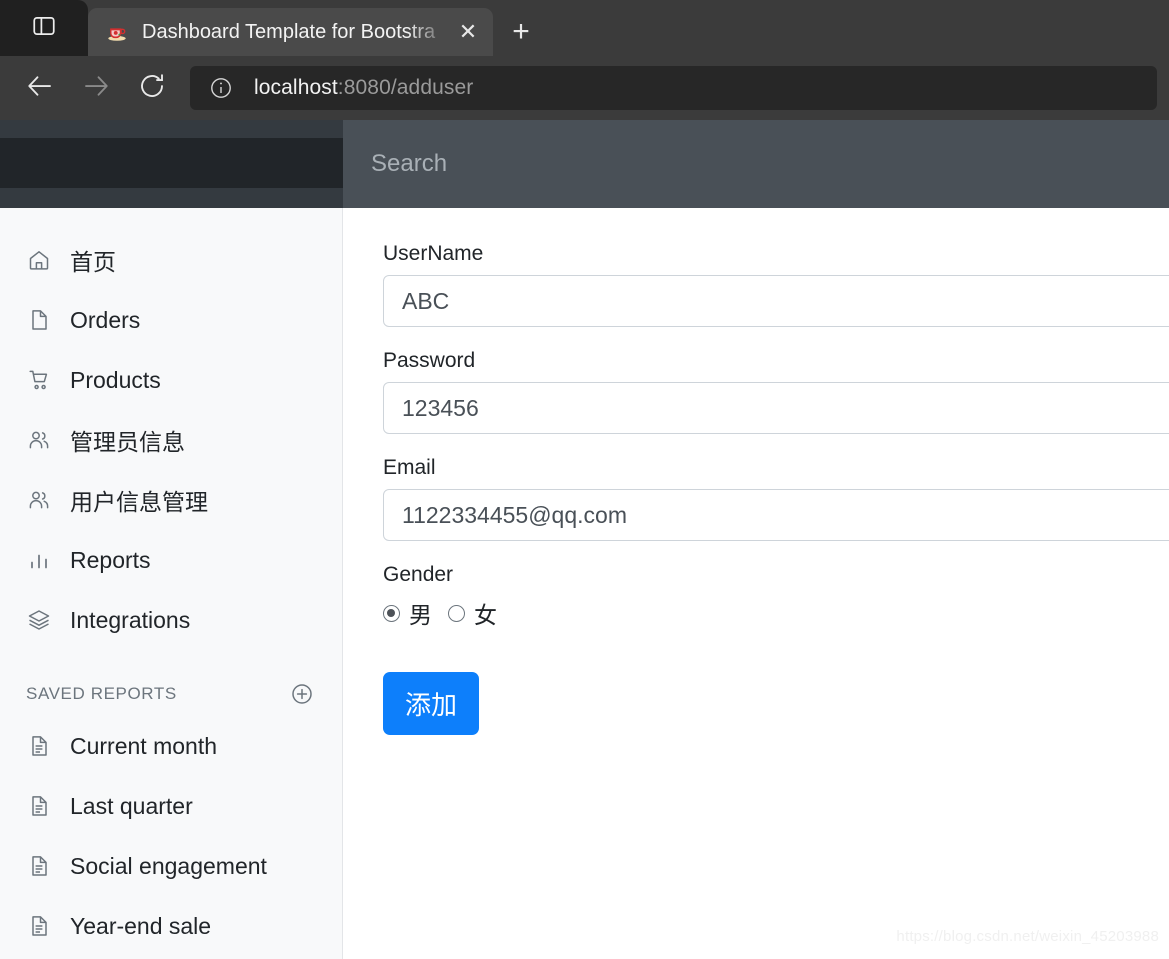 The height and width of the screenshot is (959, 1169). What do you see at coordinates (110, 559) in the screenshot?
I see `sidebar-item-label: Reports` at bounding box center [110, 559].